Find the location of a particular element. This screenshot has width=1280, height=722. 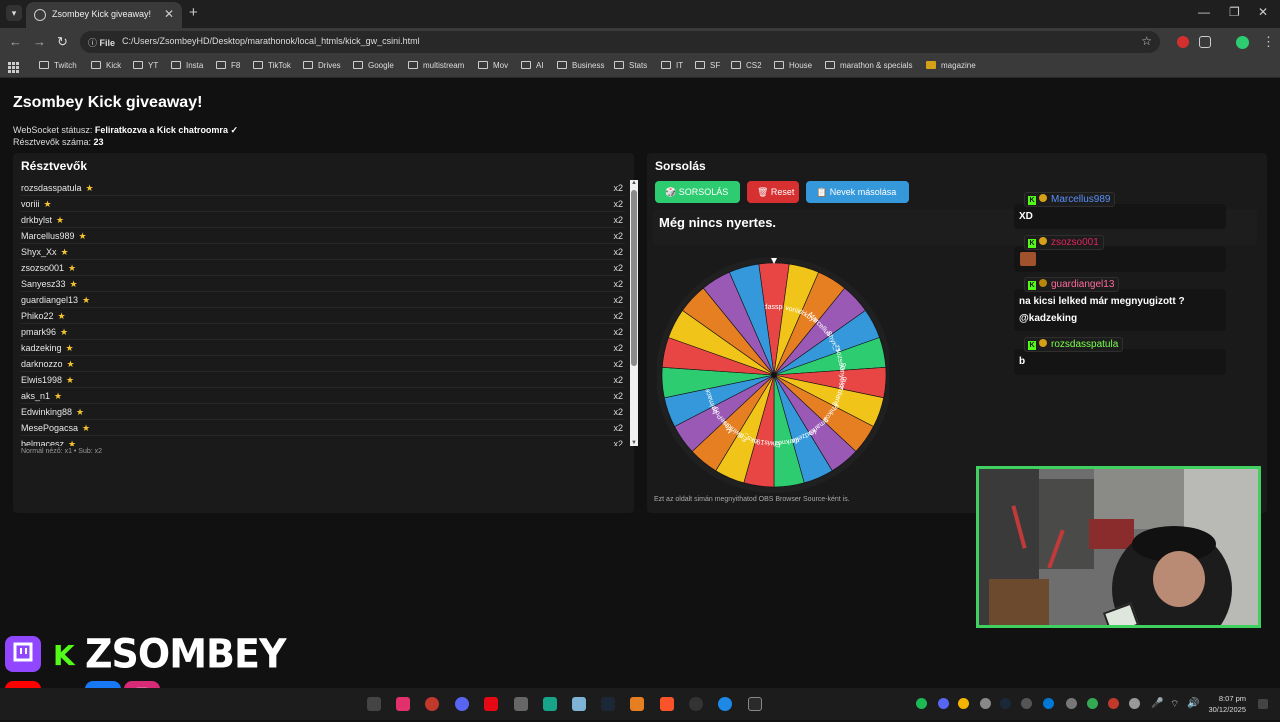

tab-list-button: ▾ is located at coordinates (14, 13).